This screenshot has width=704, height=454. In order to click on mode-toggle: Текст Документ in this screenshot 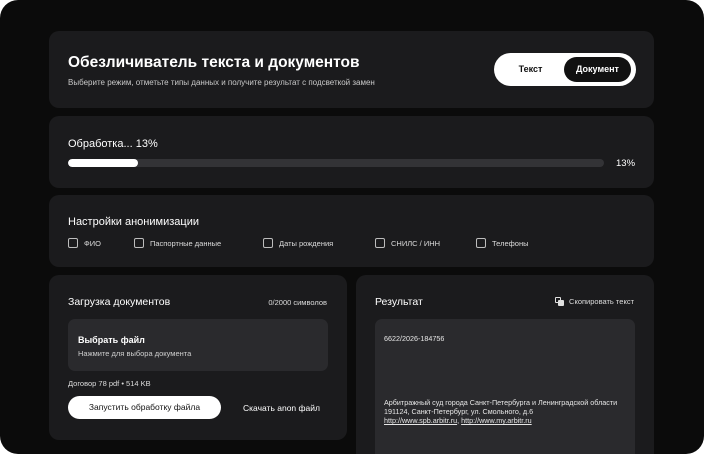, I will do `click(565, 69)`.